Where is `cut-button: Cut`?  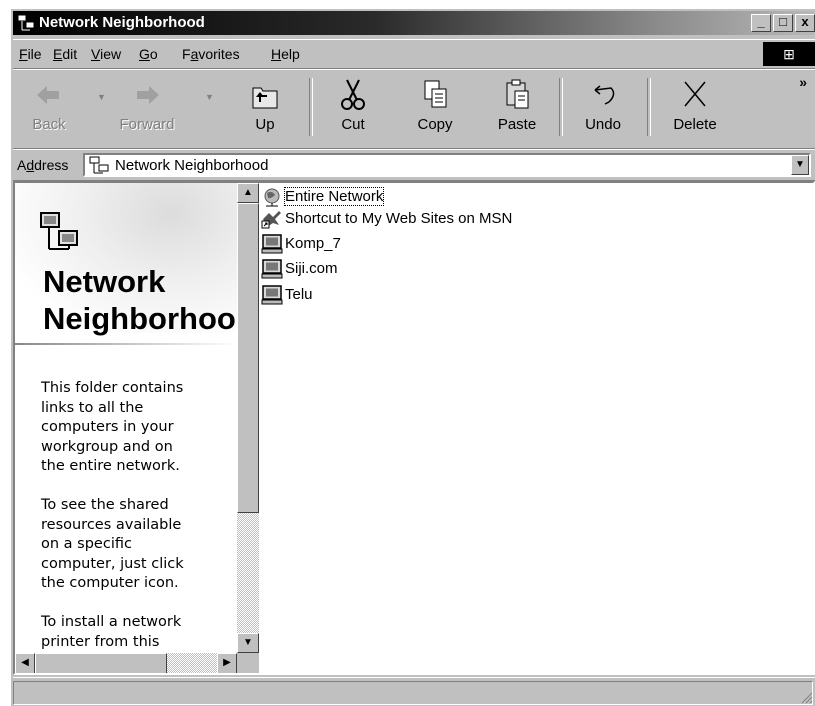
cut-button: Cut is located at coordinates (353, 108).